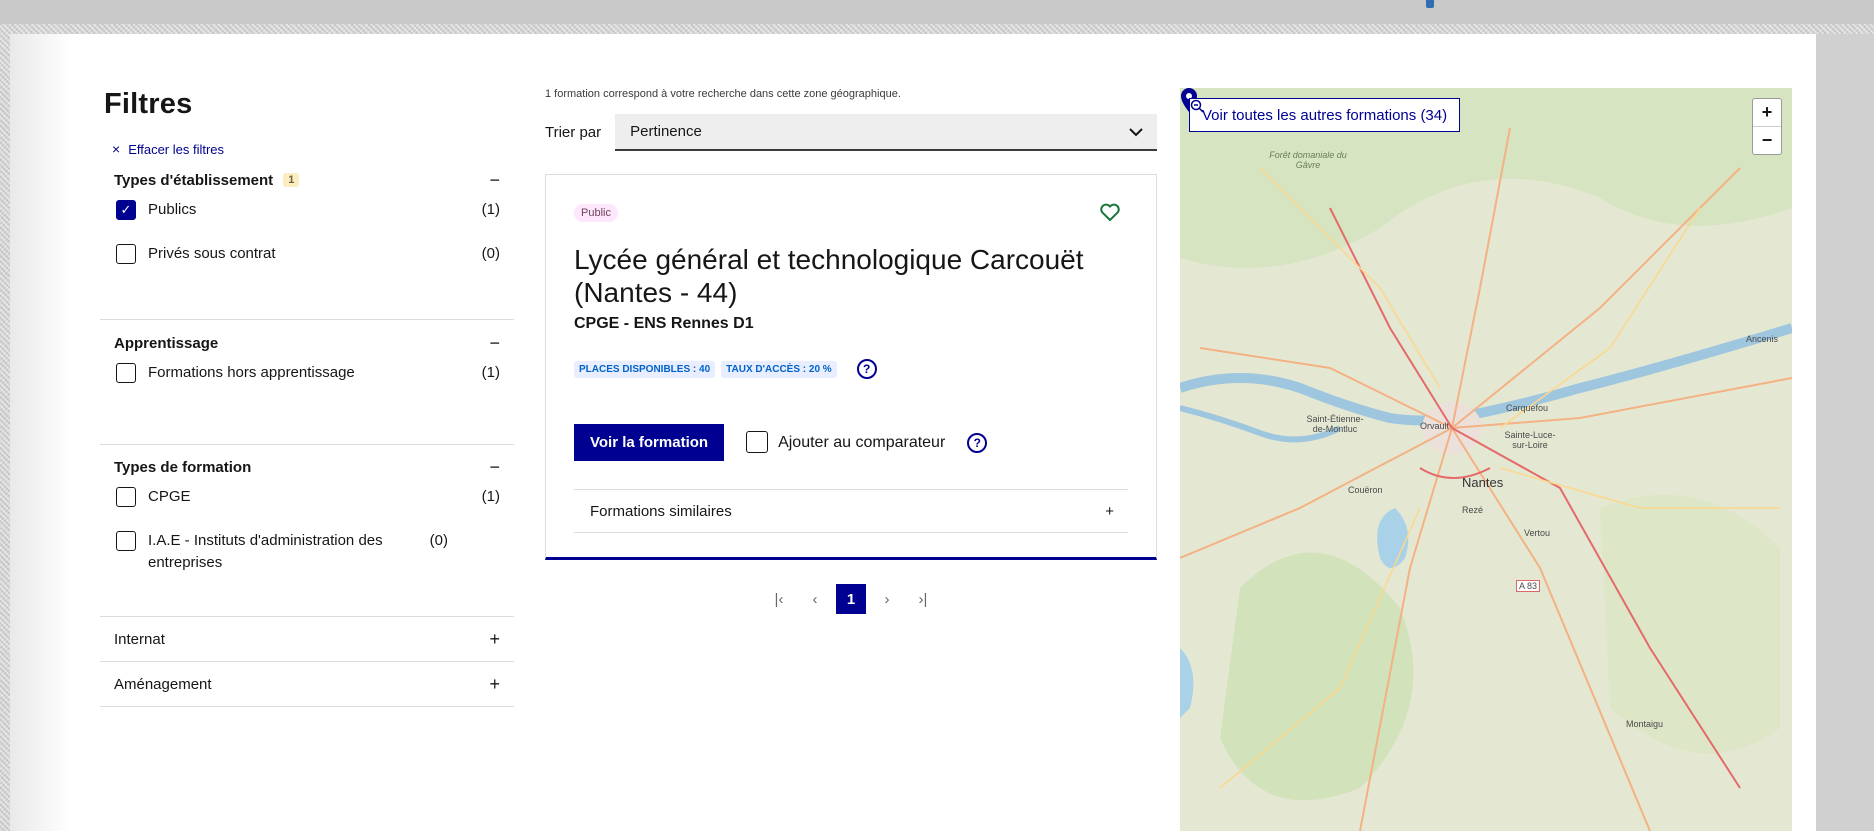 This screenshot has width=1874, height=831. Describe the element at coordinates (1435, 426) in the screenshot. I see `map-label-orvault: Orvault` at that location.